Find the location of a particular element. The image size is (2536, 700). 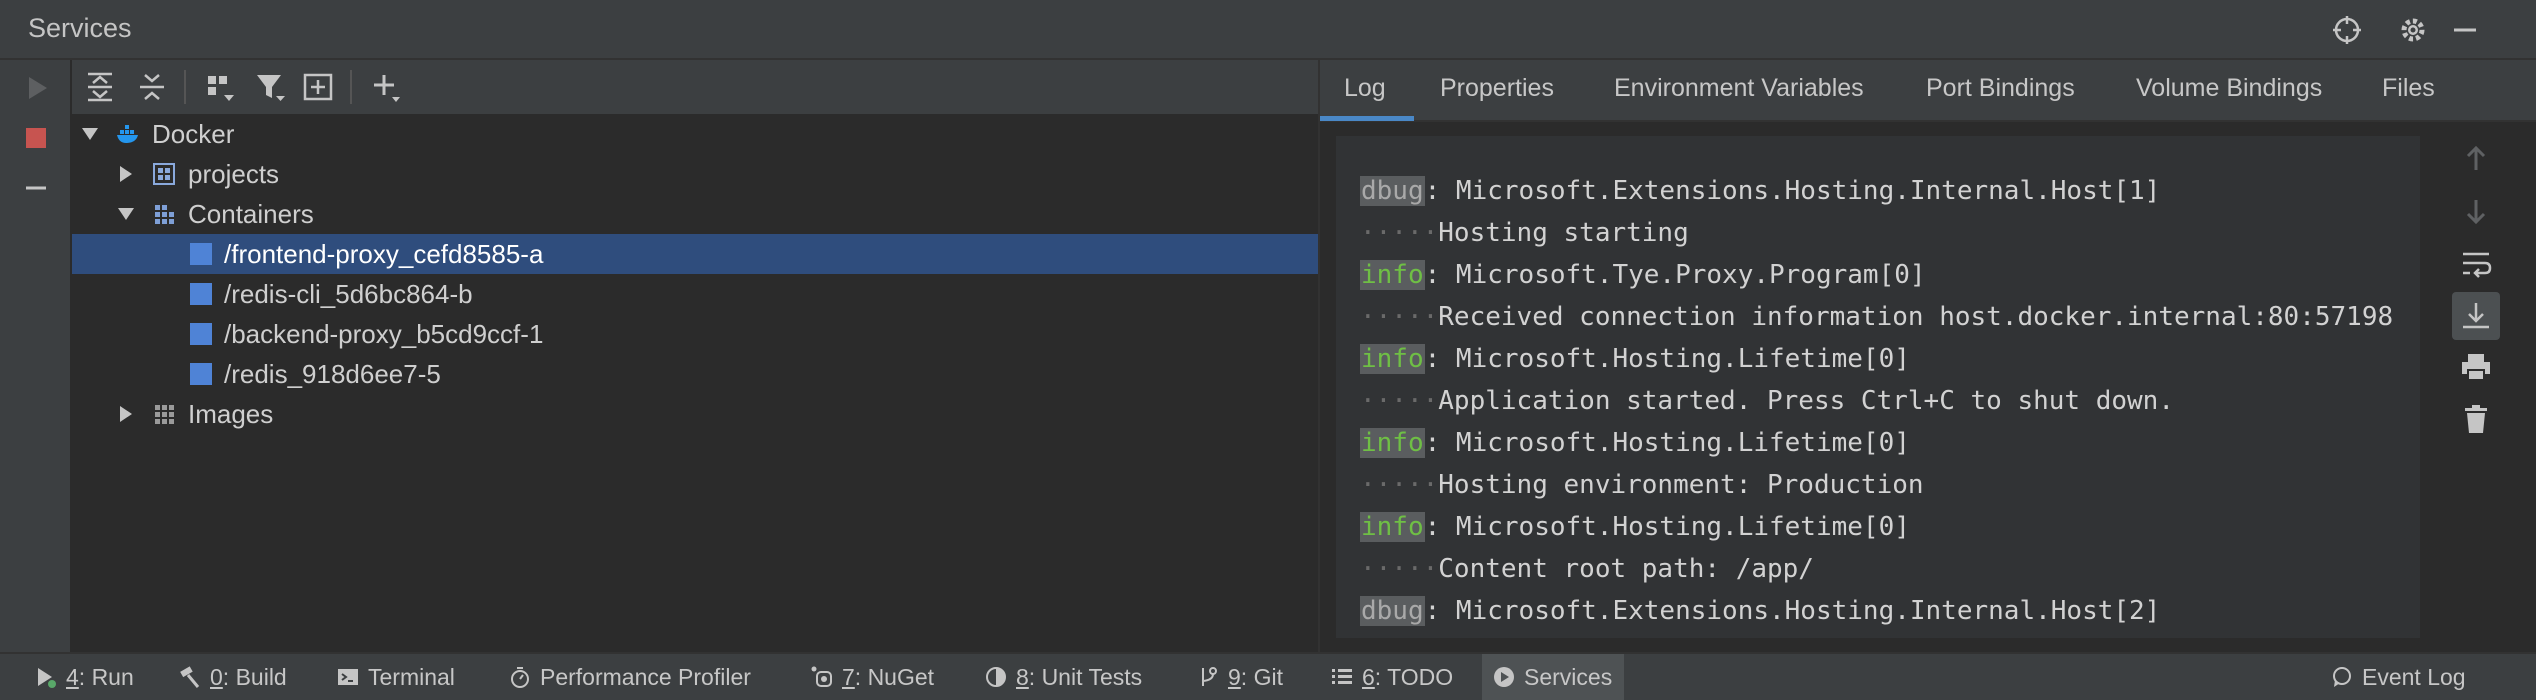

tree-node-images: Images is located at coordinates (695, 414).